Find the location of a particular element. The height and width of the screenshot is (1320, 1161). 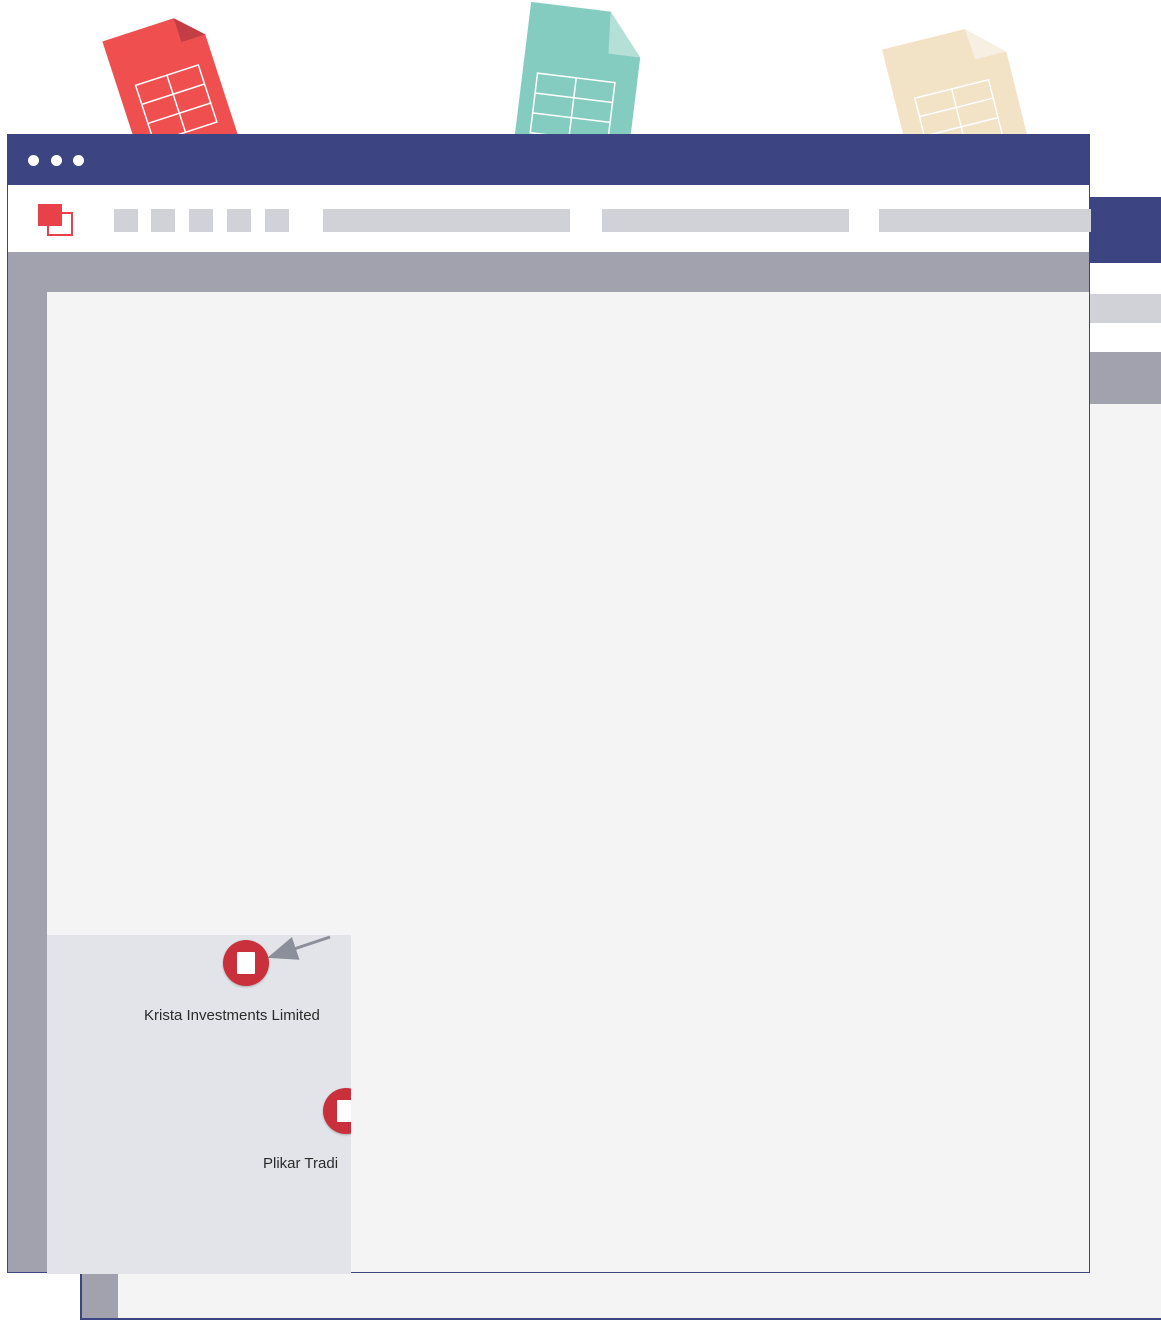

spreadsheet-red-icon is located at coordinates (178, 70).